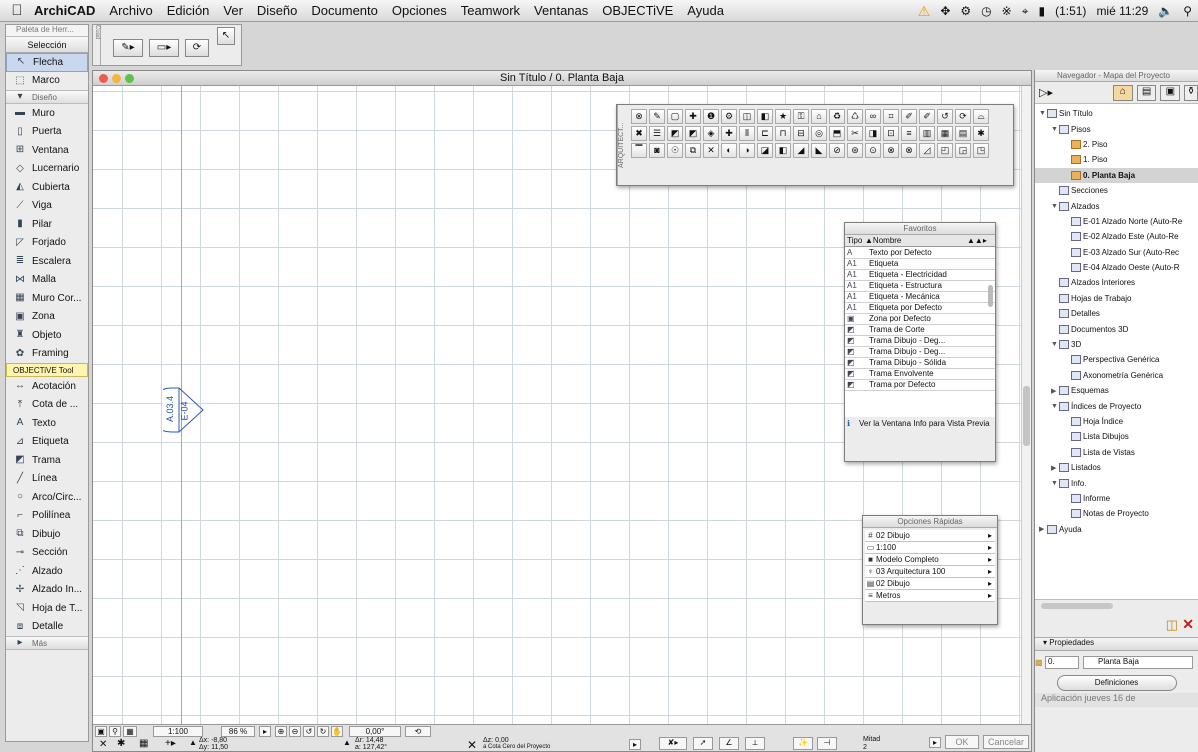 Image resolution: width=1198 pixels, height=752 pixels. What do you see at coordinates (986, 11) in the screenshot?
I see `clock-icon: ◷` at bounding box center [986, 11].